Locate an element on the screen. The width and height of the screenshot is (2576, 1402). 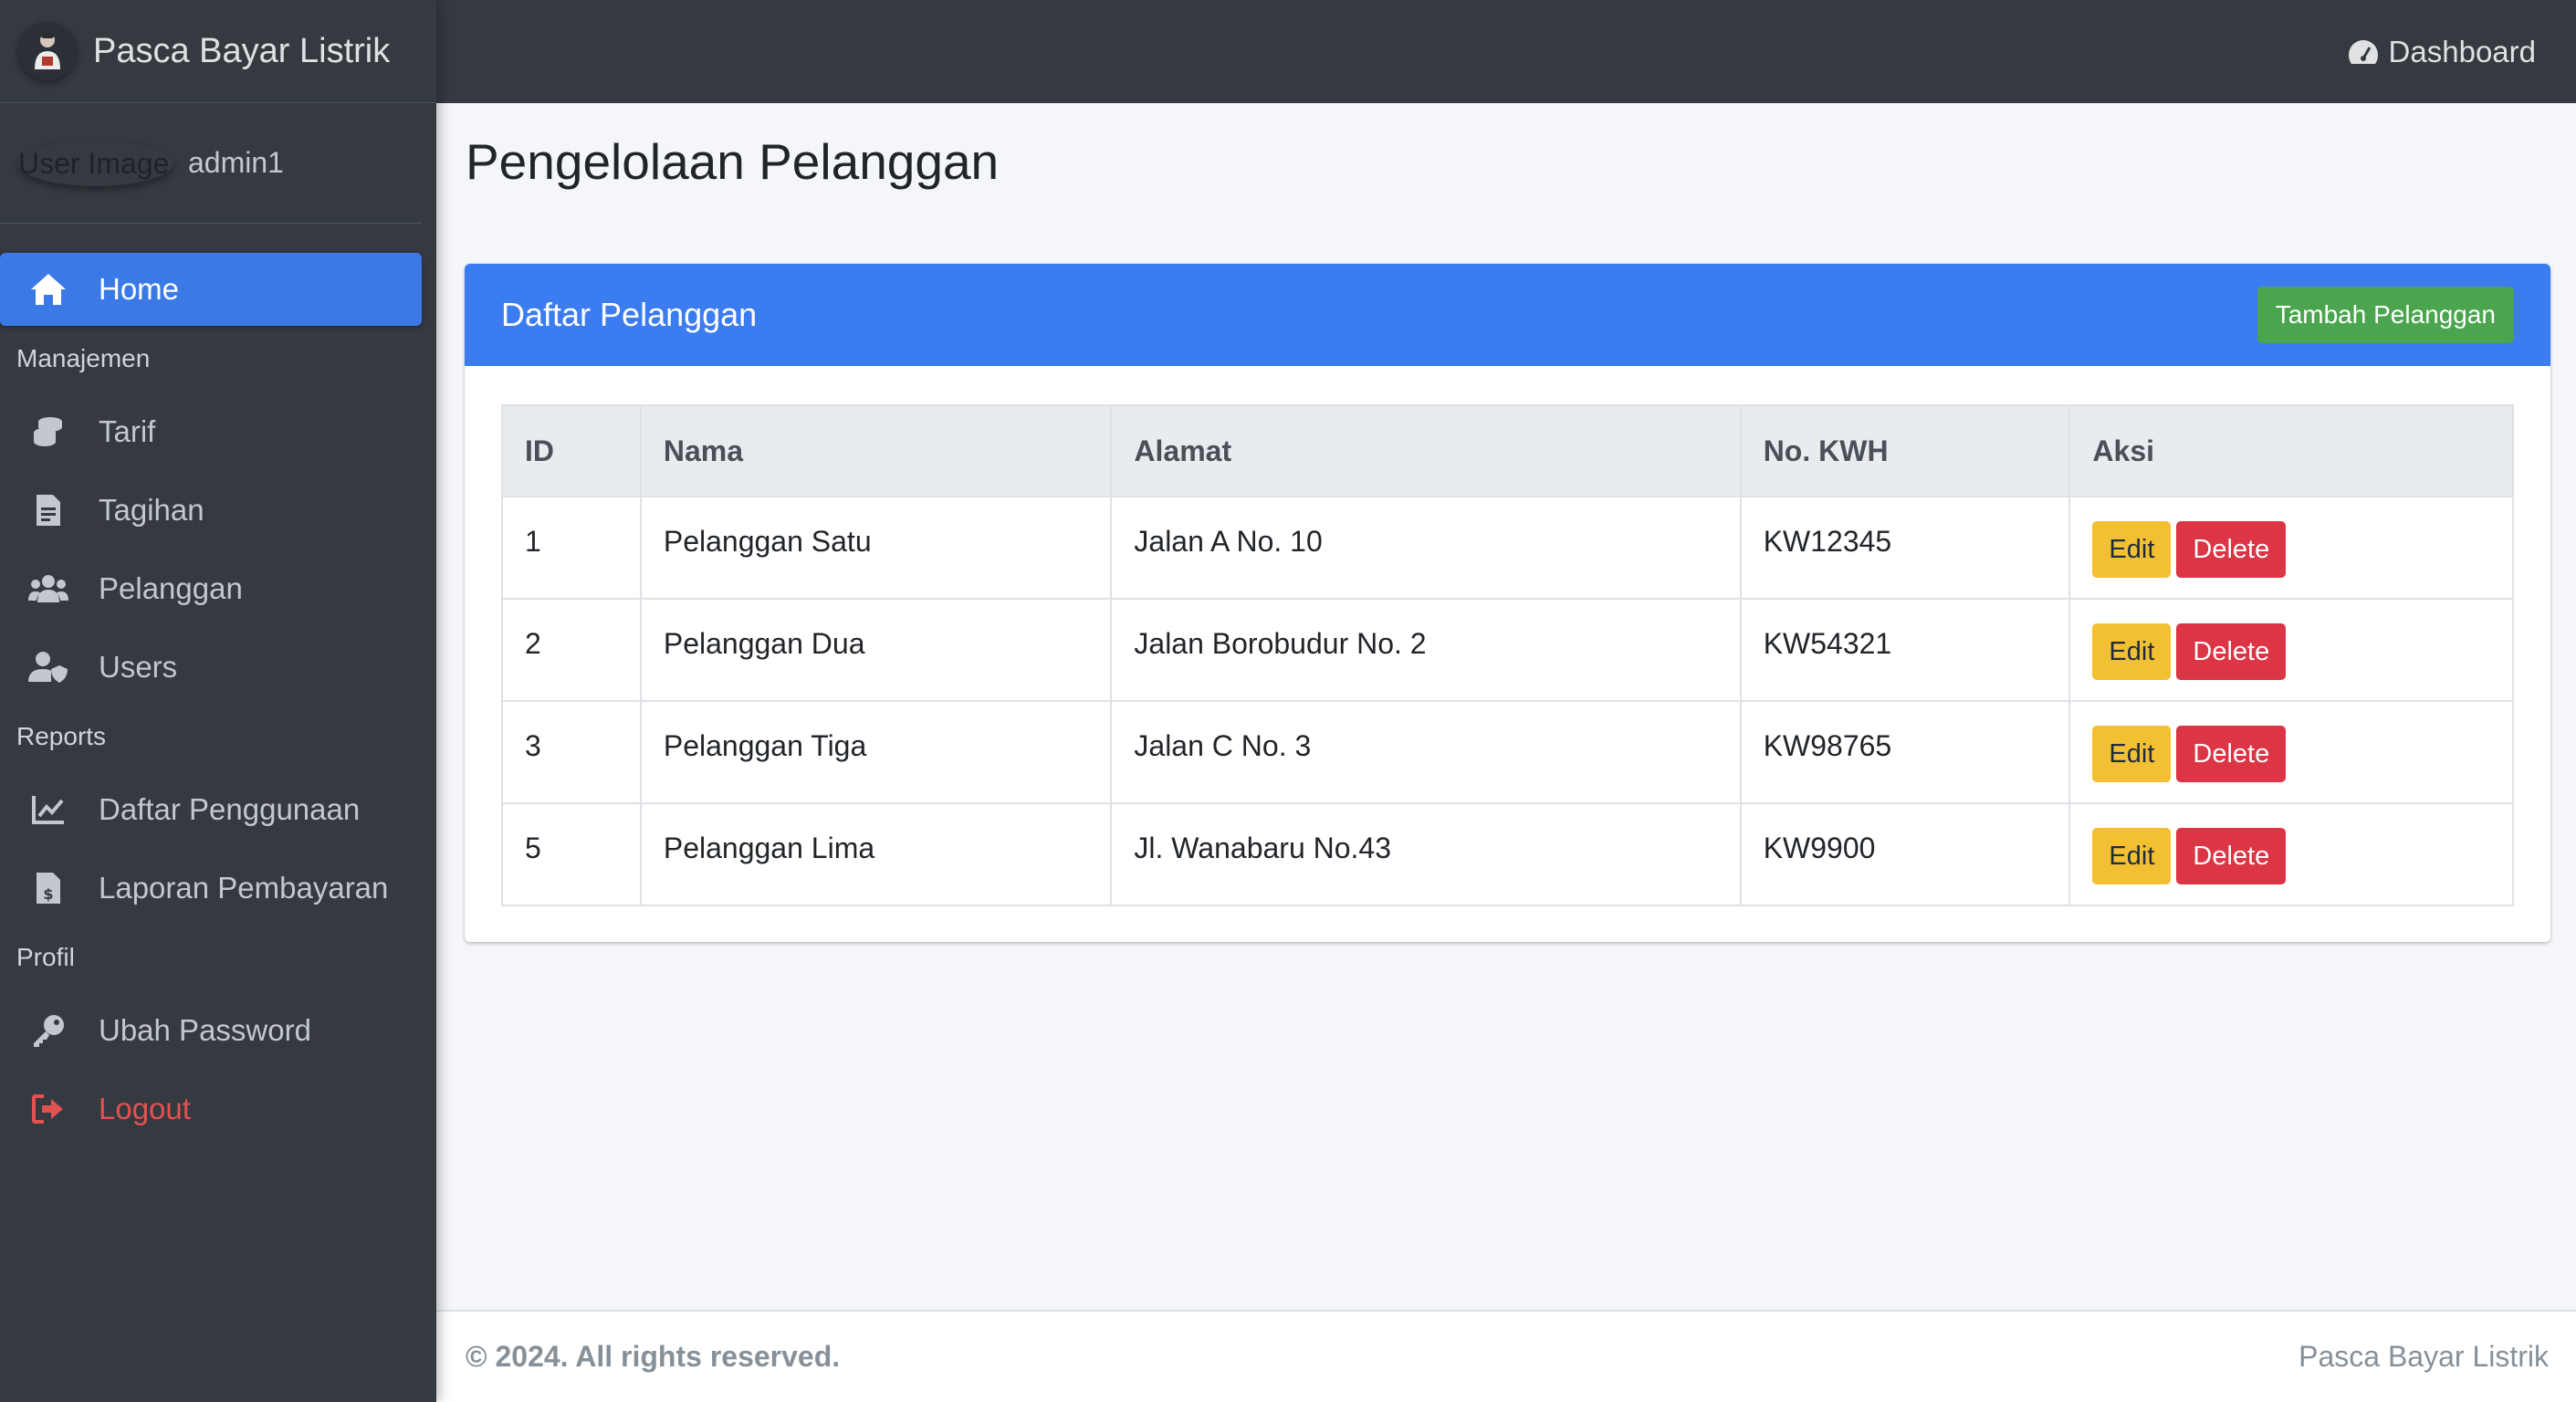
sidebar-item-label: Users is located at coordinates (138, 667).